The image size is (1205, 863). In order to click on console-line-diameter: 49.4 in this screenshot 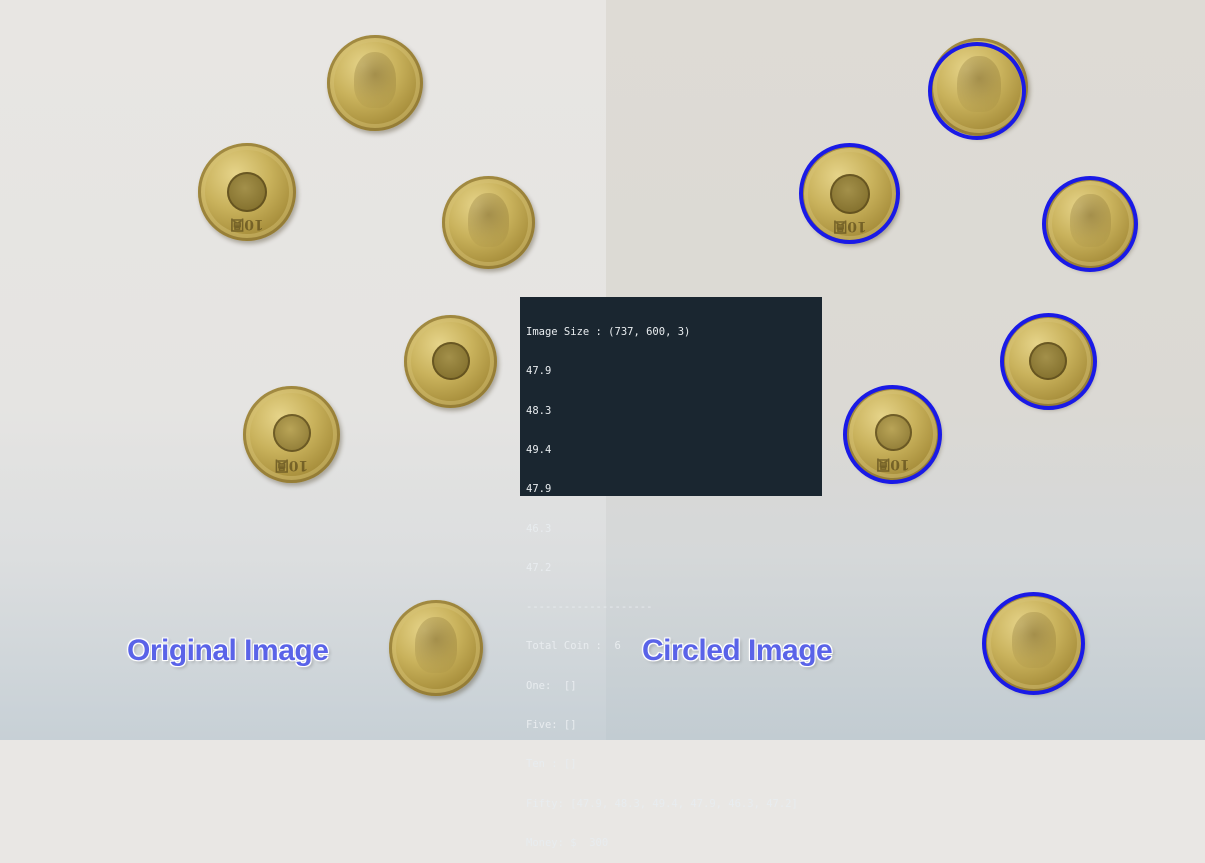, I will do `click(539, 450)`.